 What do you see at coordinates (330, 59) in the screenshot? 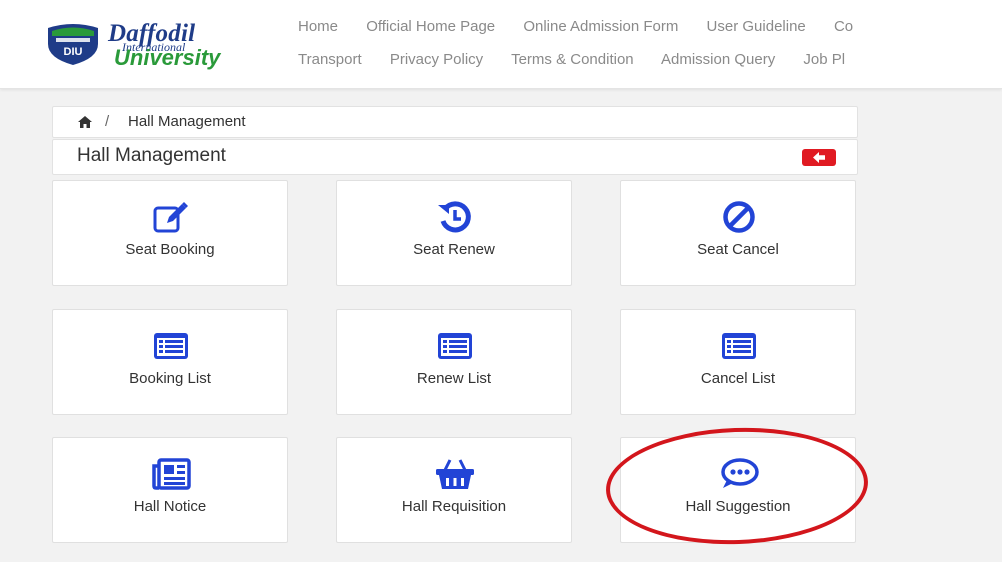
I see `nav-link-transport: Transport` at bounding box center [330, 59].